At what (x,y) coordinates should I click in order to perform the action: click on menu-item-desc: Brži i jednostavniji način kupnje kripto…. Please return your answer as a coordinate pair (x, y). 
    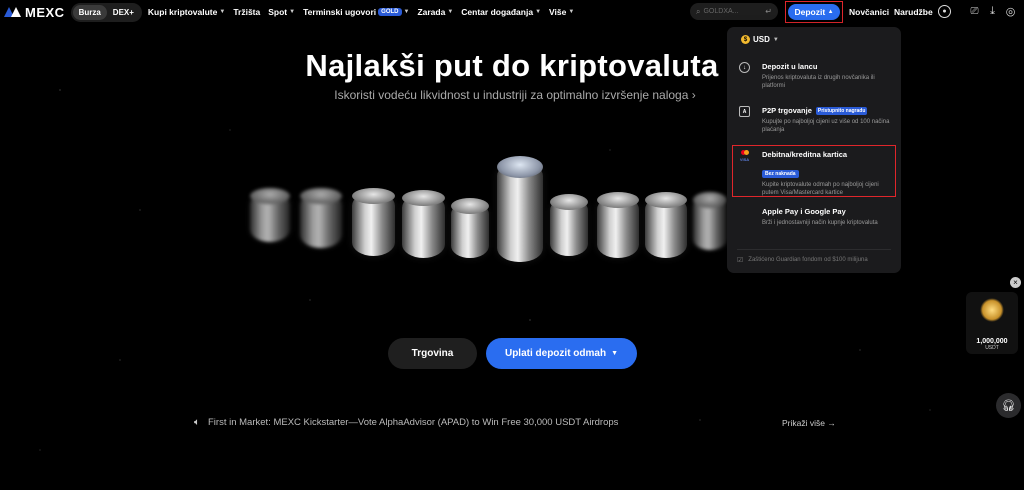
    Looking at the image, I should click on (820, 223).